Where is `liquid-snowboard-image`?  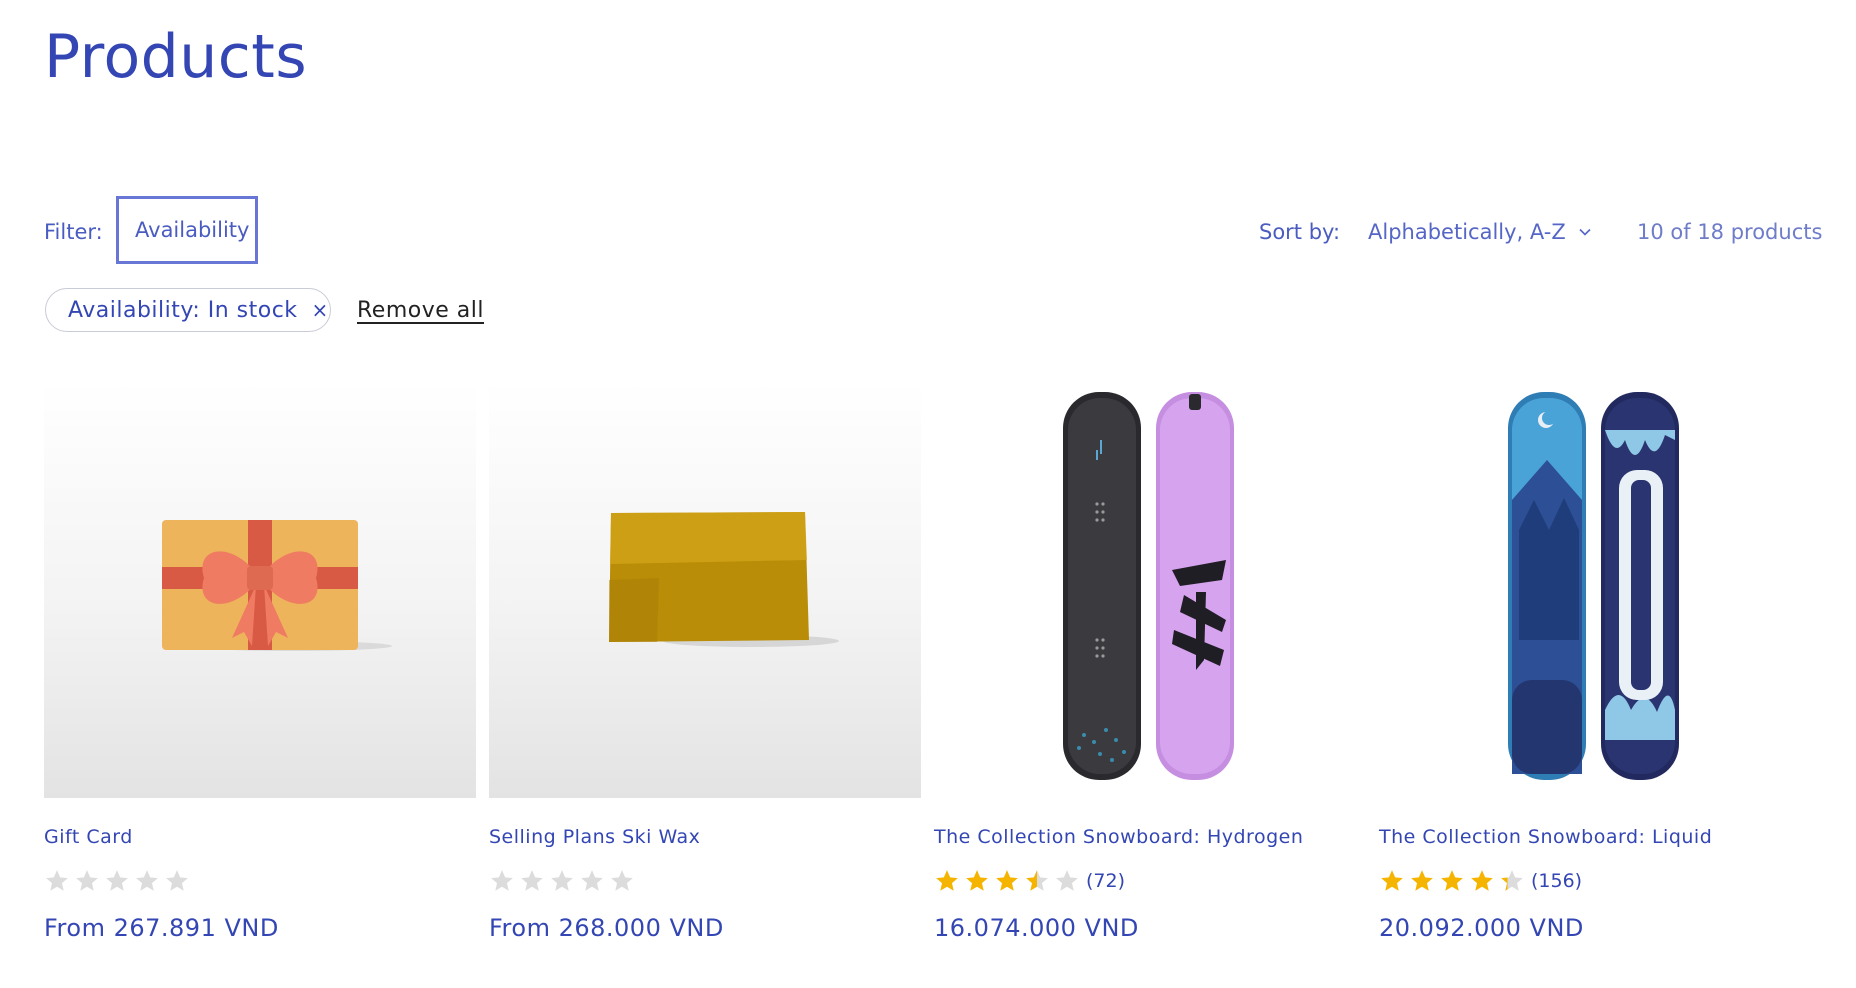 liquid-snowboard-image is located at coordinates (1595, 589).